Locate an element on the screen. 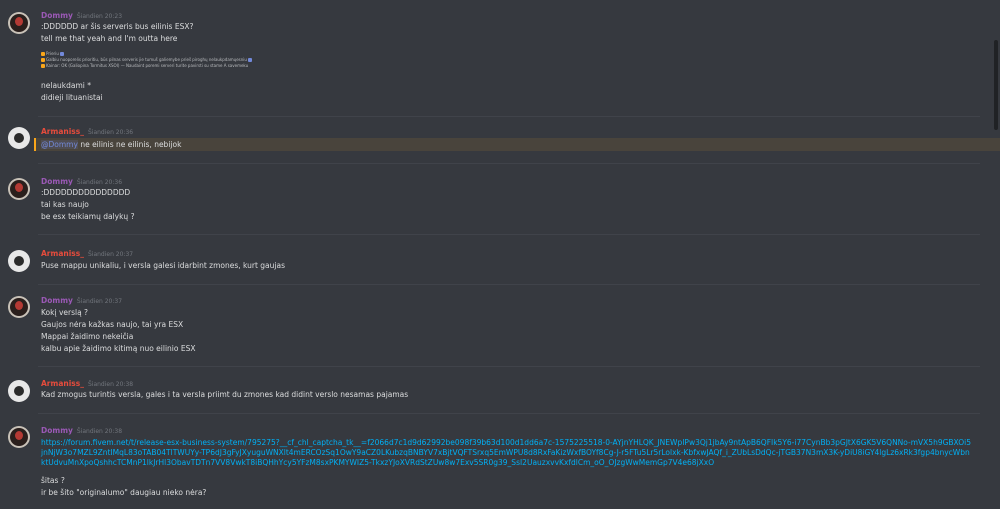 This screenshot has height=509, width=1000. message-text: tell me that yeah and I'm outta here is located at coordinates (109, 38).